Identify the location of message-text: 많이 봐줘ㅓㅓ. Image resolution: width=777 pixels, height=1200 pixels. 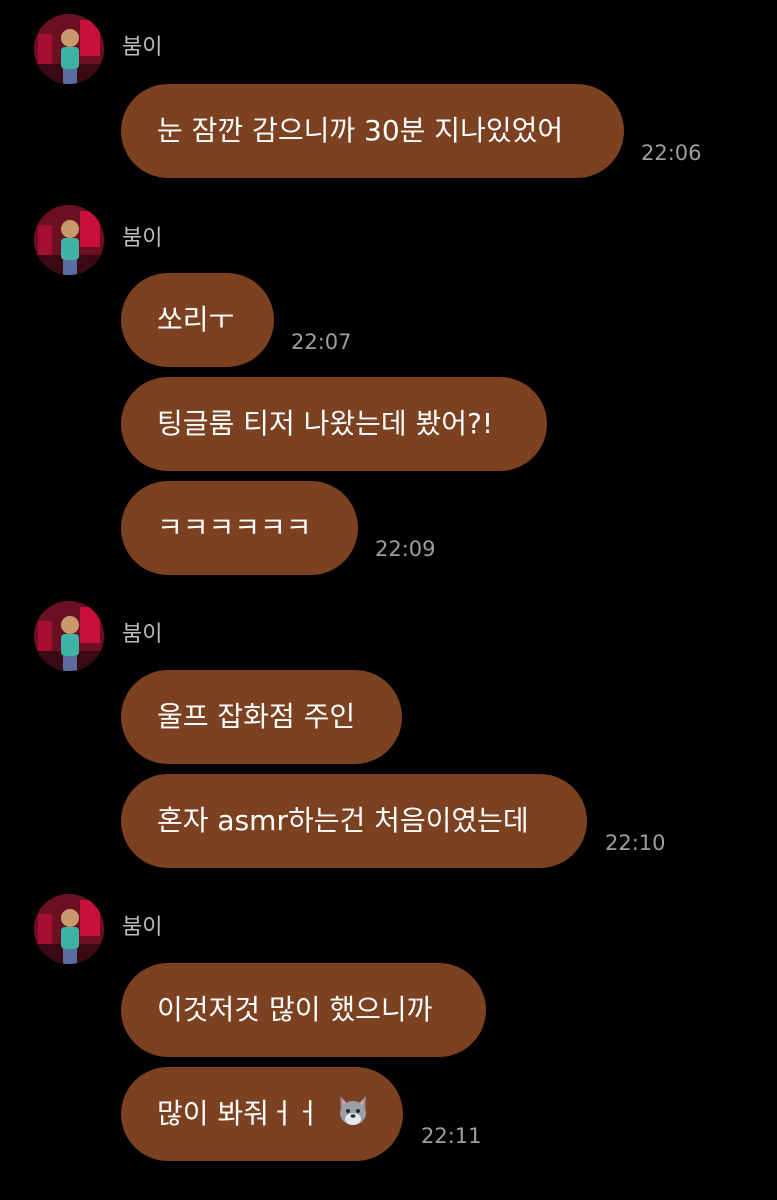
(239, 1113).